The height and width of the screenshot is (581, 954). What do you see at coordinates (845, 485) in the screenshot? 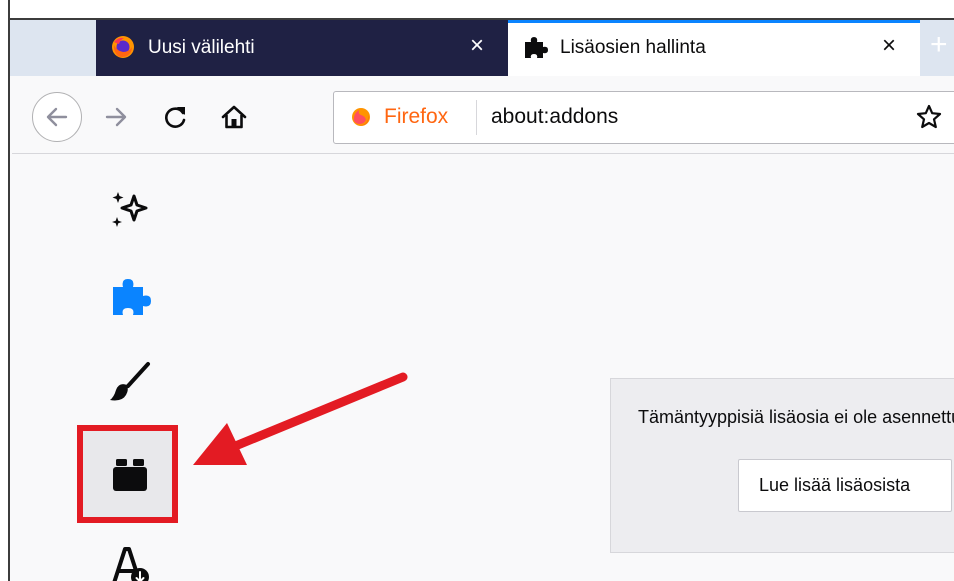
I see `learn-more-button: Lue lisää lisäosista` at bounding box center [845, 485].